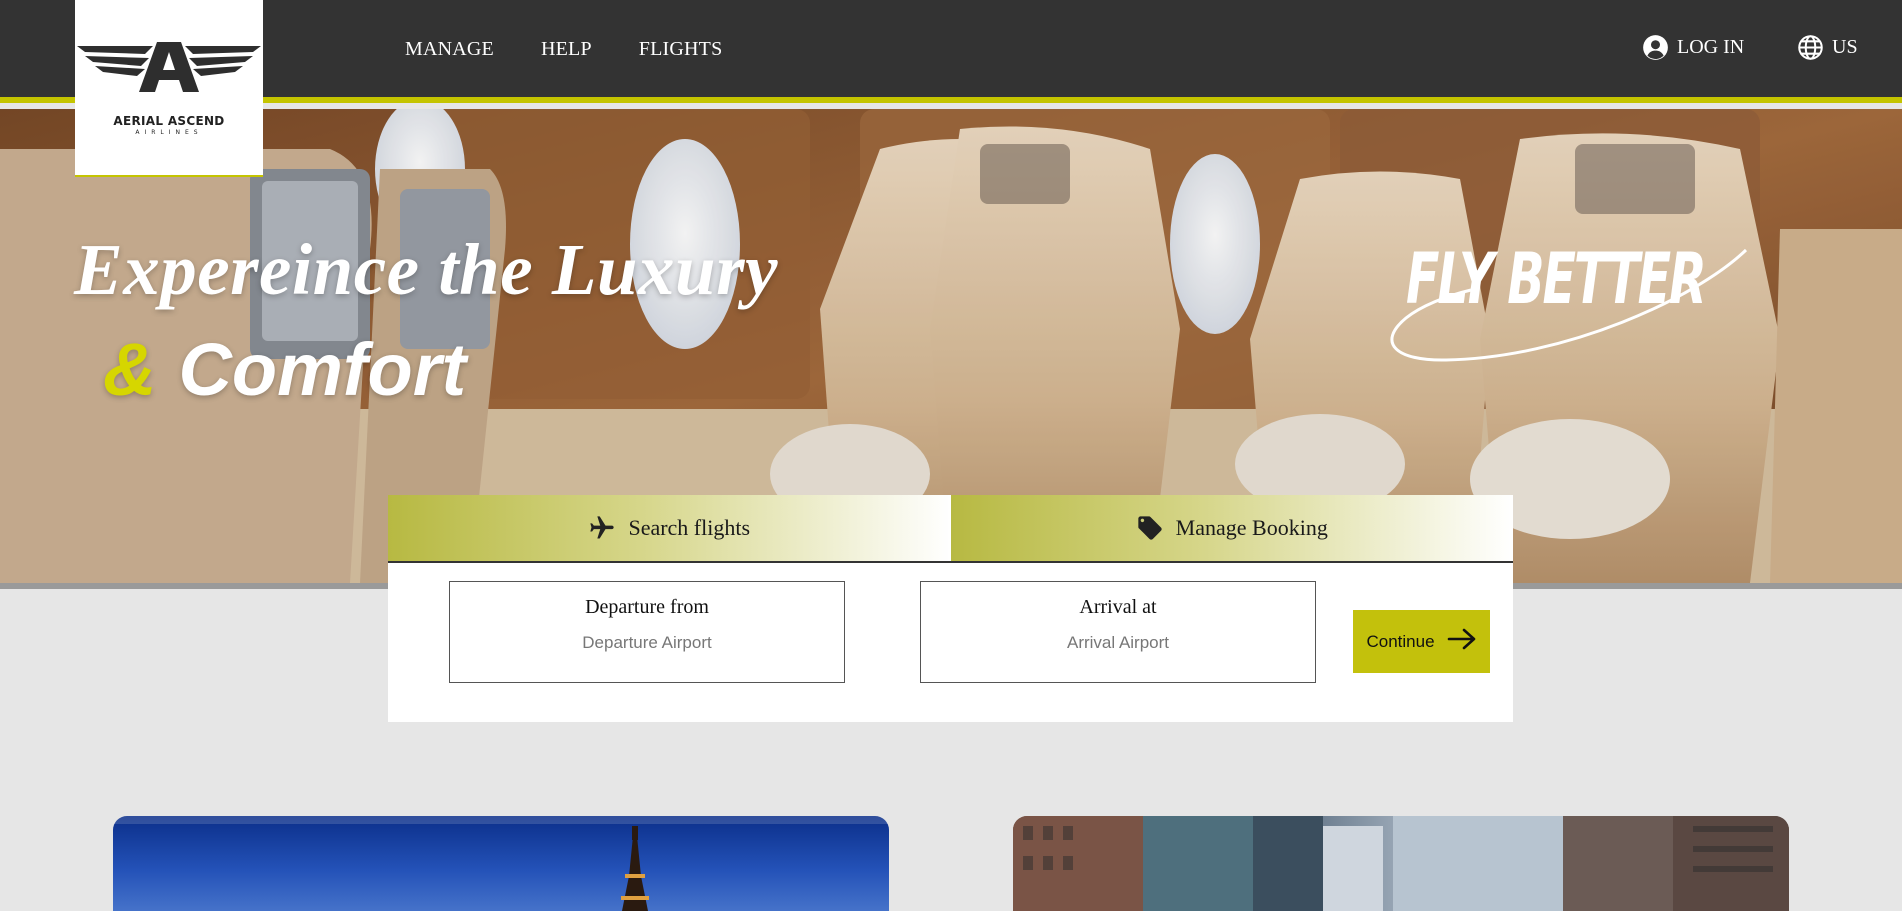  What do you see at coordinates (1118, 632) in the screenshot?
I see `arrival-field: Arrival at Arrival Airport` at bounding box center [1118, 632].